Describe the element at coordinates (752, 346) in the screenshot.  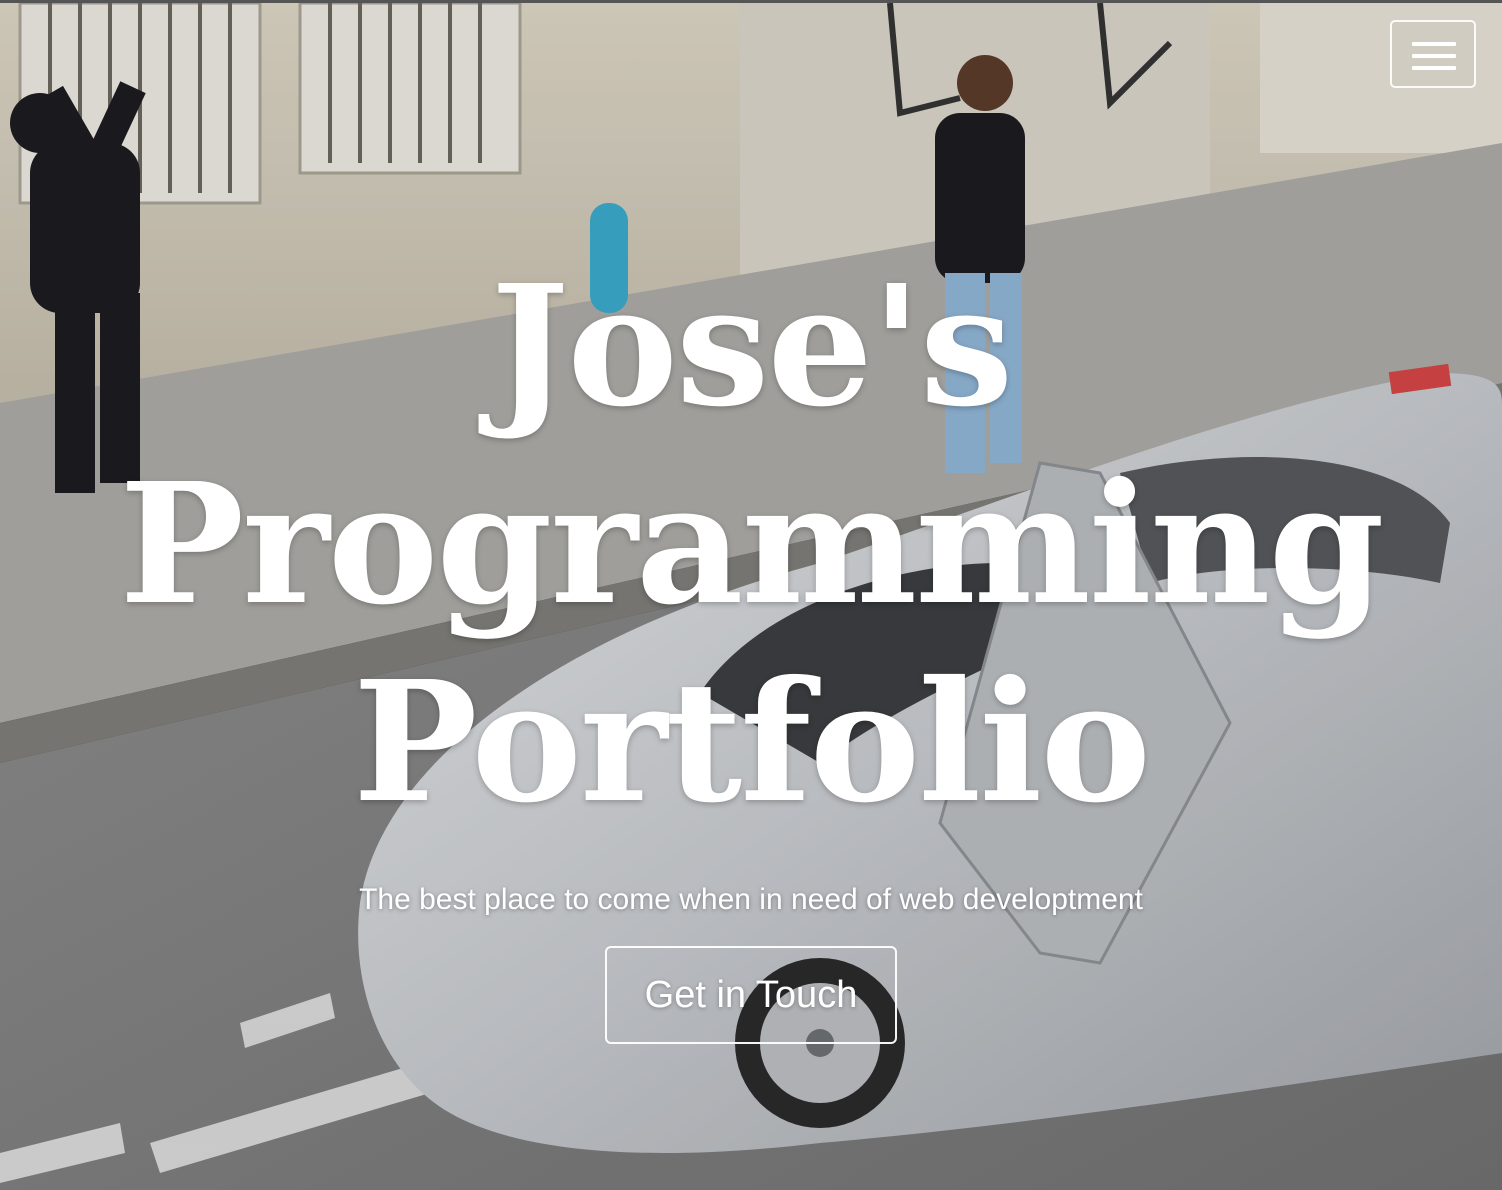
I see `hero-title-line-1: Jose's` at that location.